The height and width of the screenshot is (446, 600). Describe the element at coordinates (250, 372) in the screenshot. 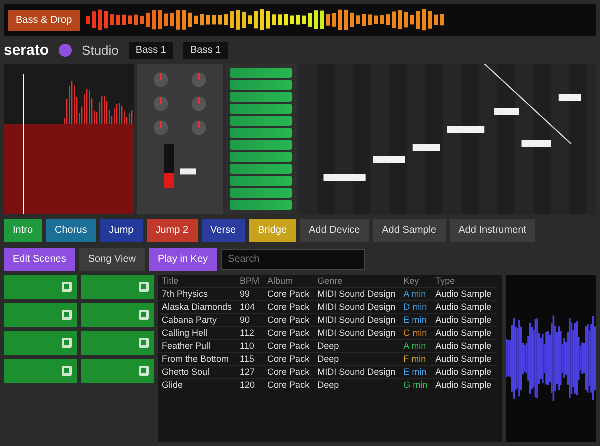

I see `table-cell: 127` at that location.